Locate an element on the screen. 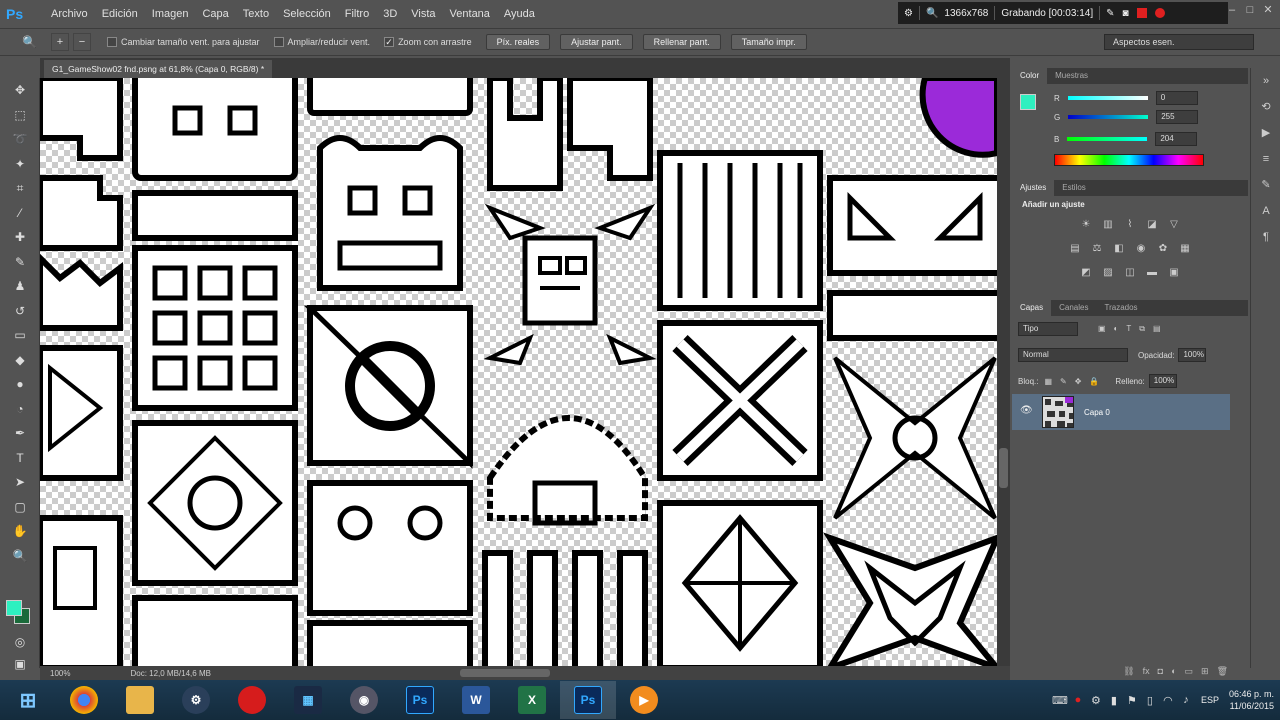 This screenshot has height=720, width=1280. taskbar-video-editor: ▦ is located at coordinates (308, 700).